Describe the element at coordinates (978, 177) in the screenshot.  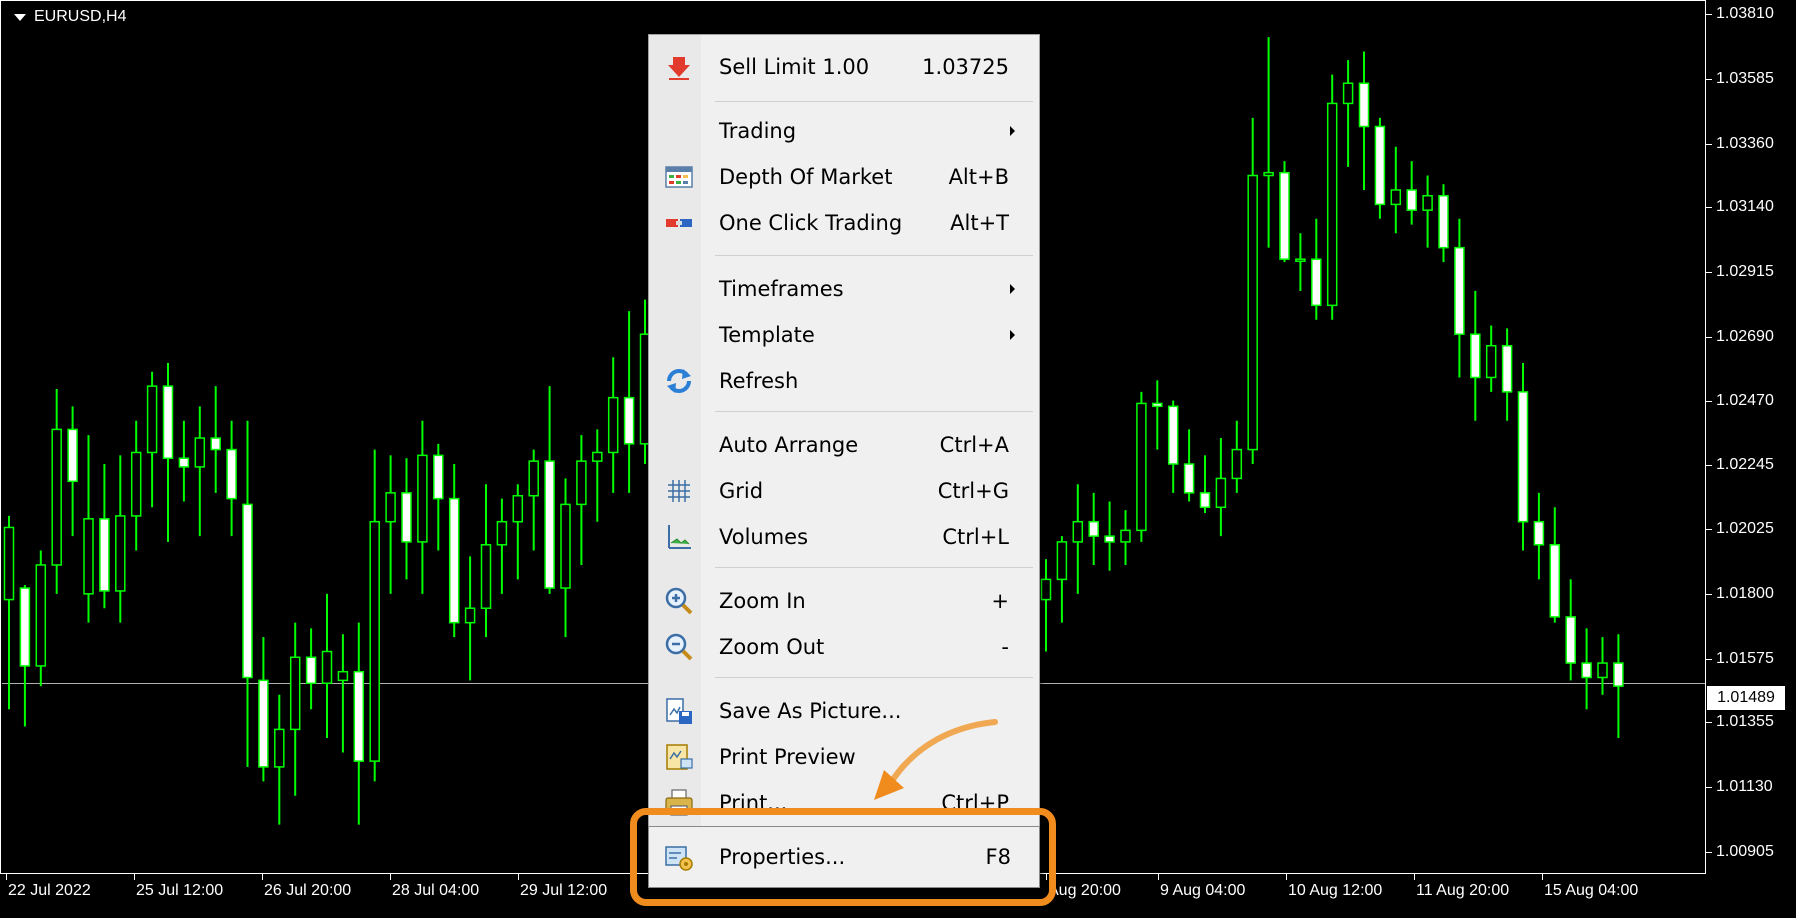
I see `menu-item-shortcut: Alt+B` at that location.